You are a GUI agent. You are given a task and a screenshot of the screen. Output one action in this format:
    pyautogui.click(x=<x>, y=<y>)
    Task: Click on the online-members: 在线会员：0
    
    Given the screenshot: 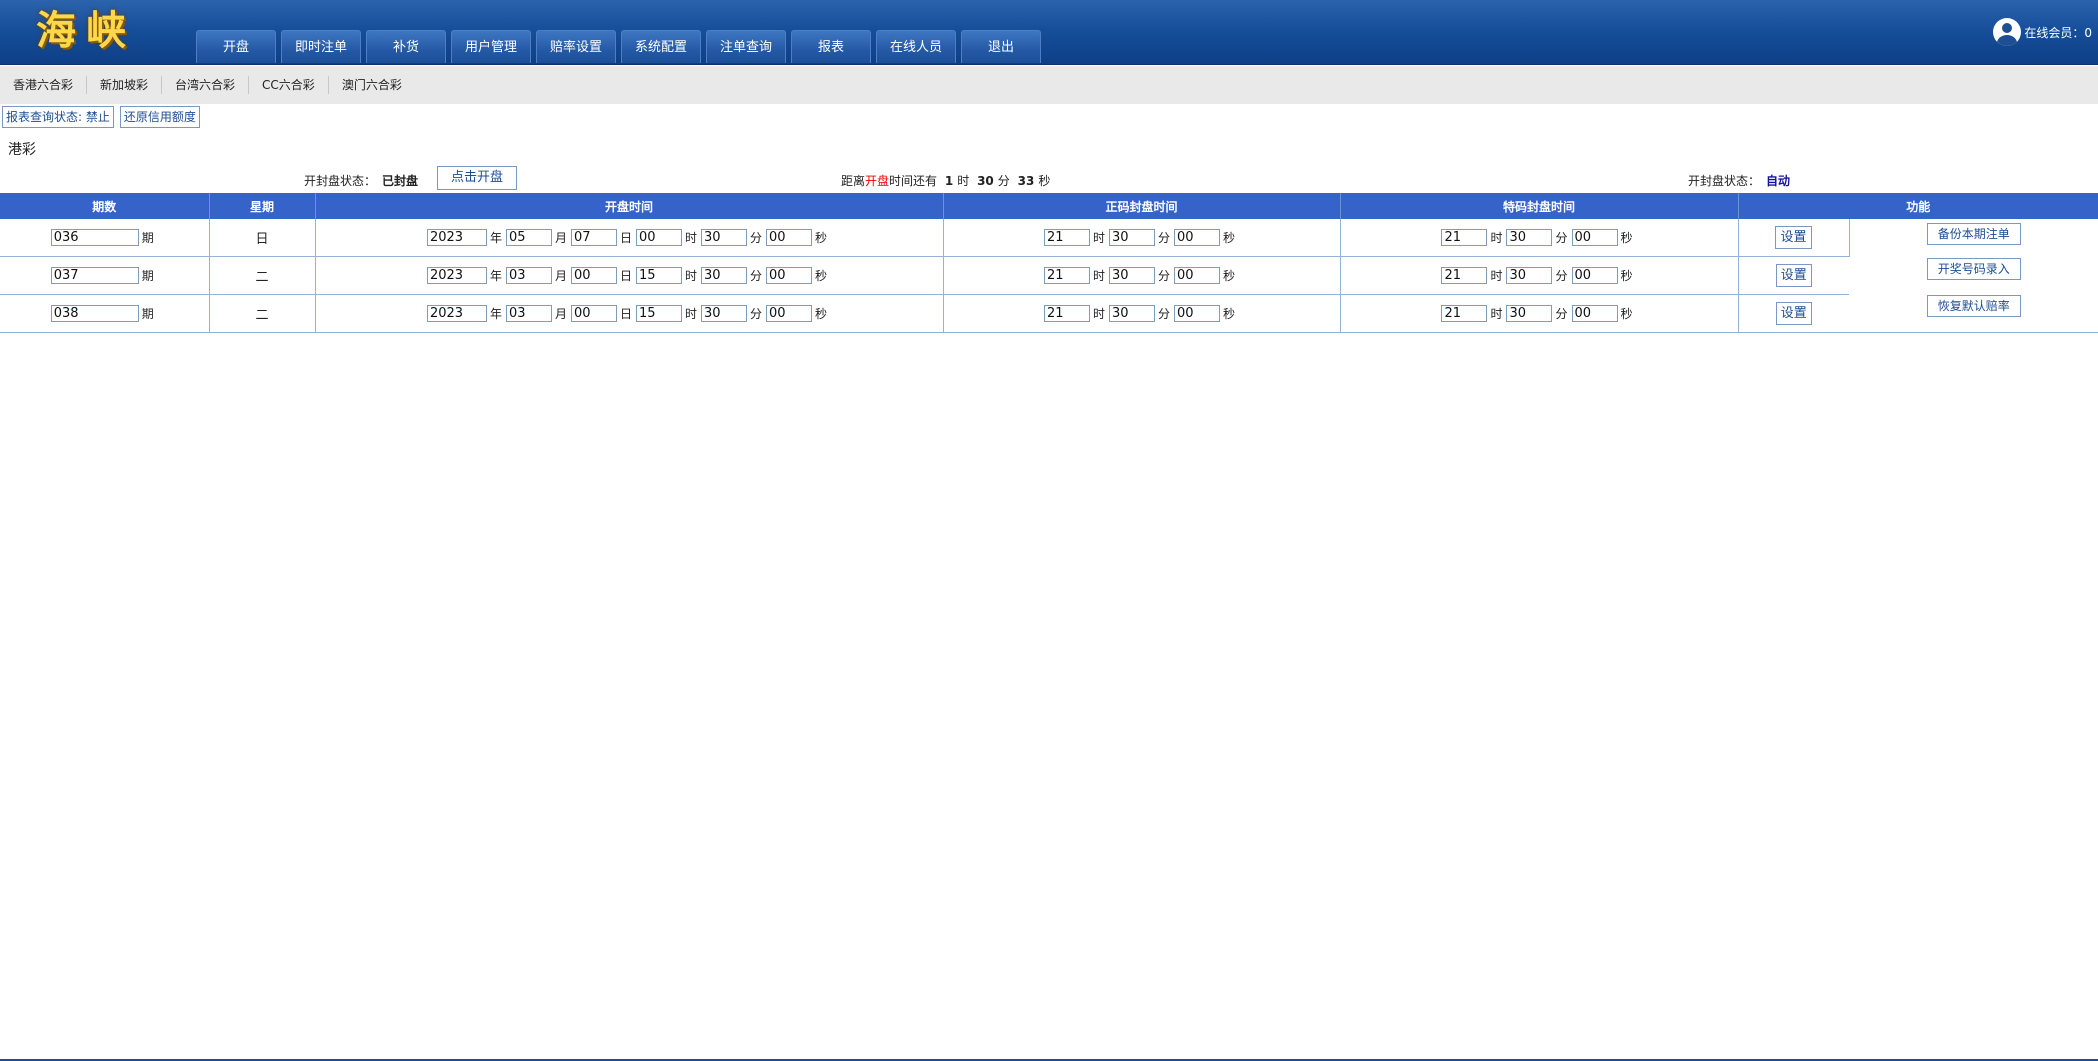 What is the action you would take?
    pyautogui.click(x=2042, y=32)
    